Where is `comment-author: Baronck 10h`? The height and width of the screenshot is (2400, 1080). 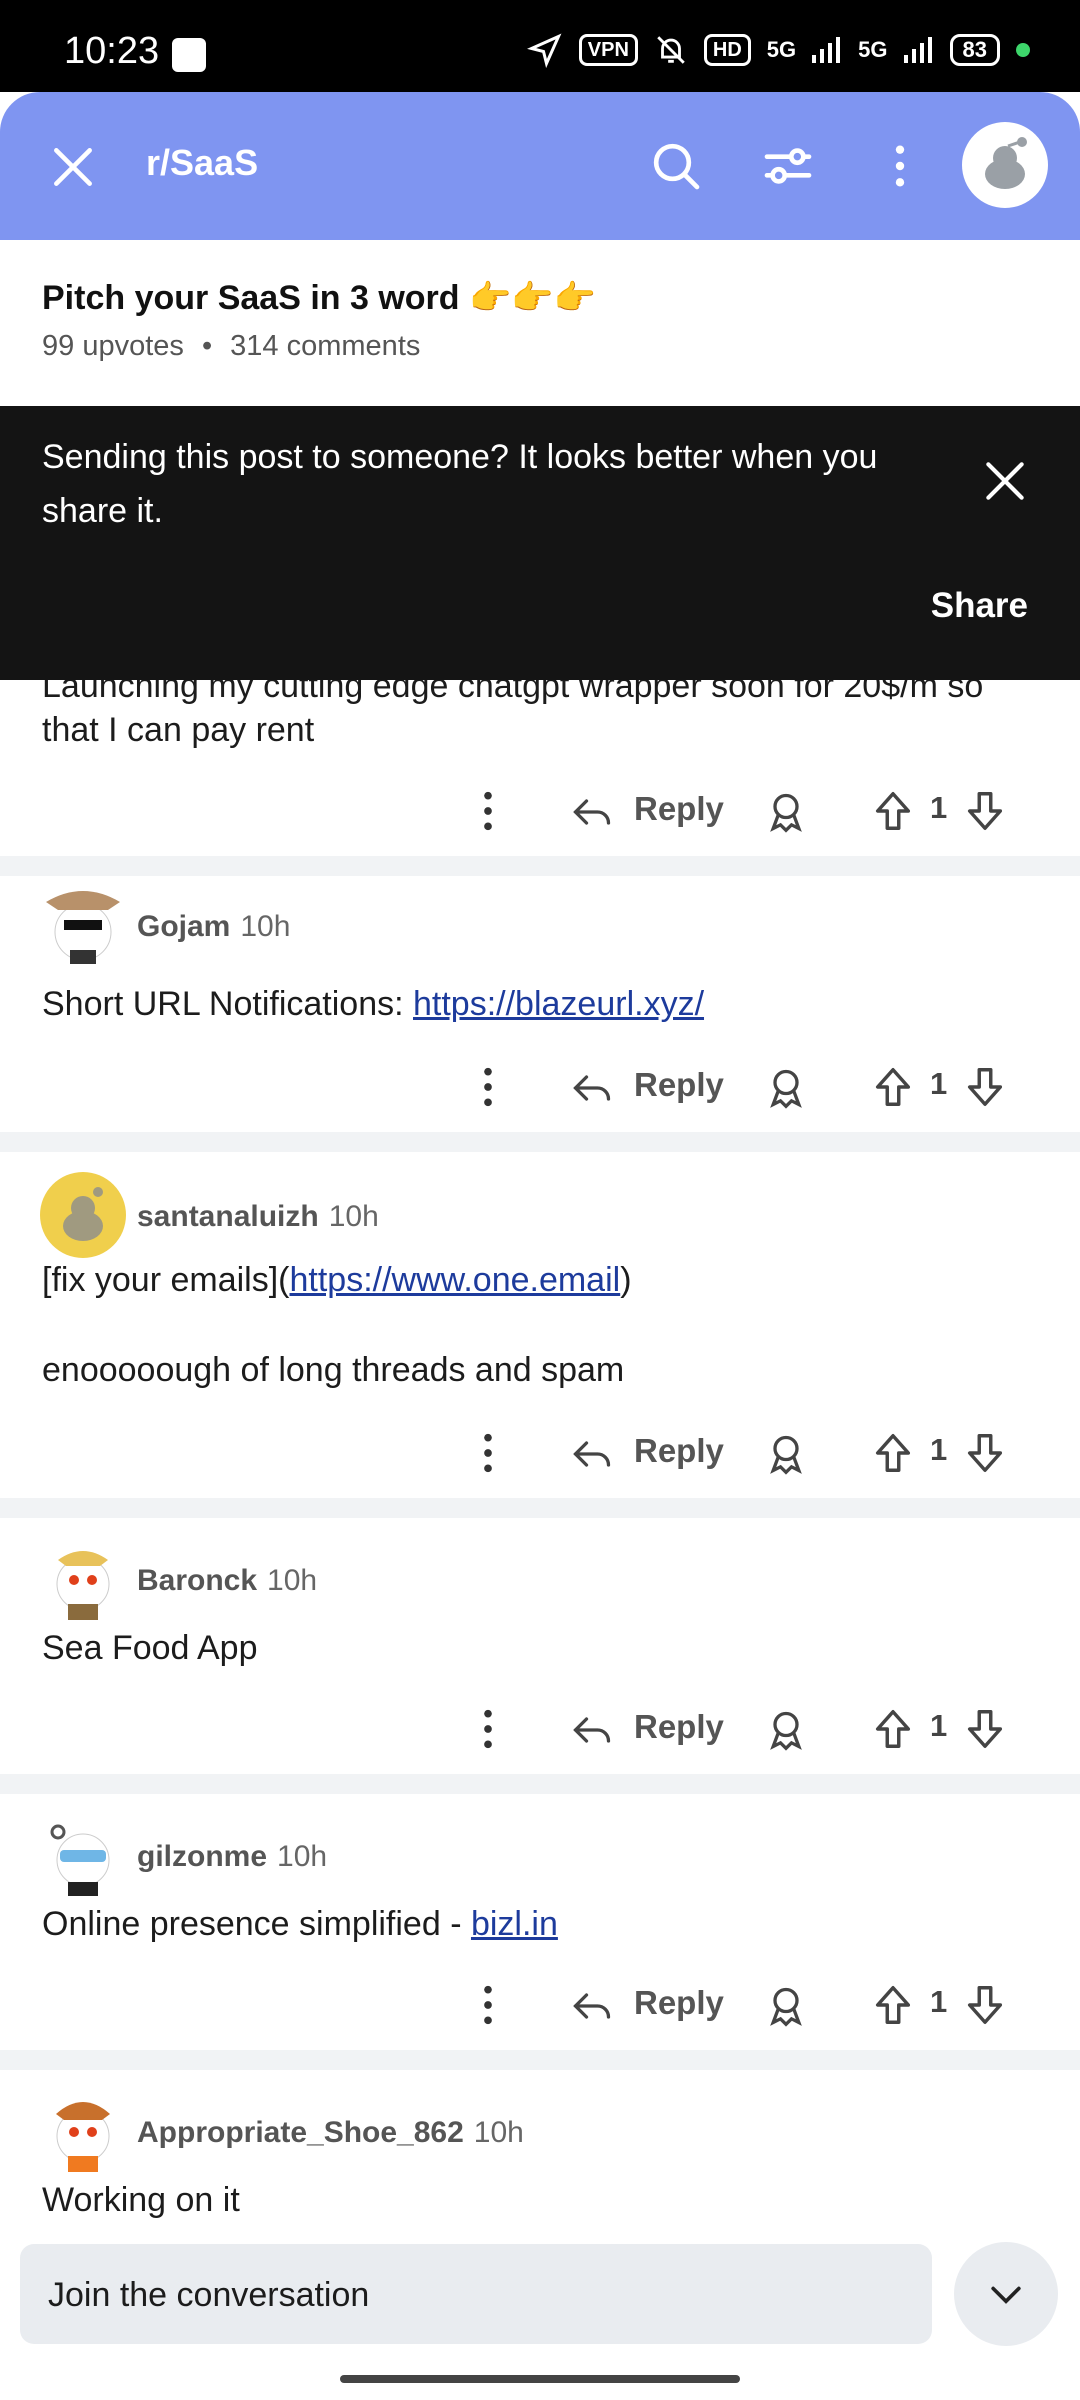 comment-author: Baronck 10h is located at coordinates (227, 1581).